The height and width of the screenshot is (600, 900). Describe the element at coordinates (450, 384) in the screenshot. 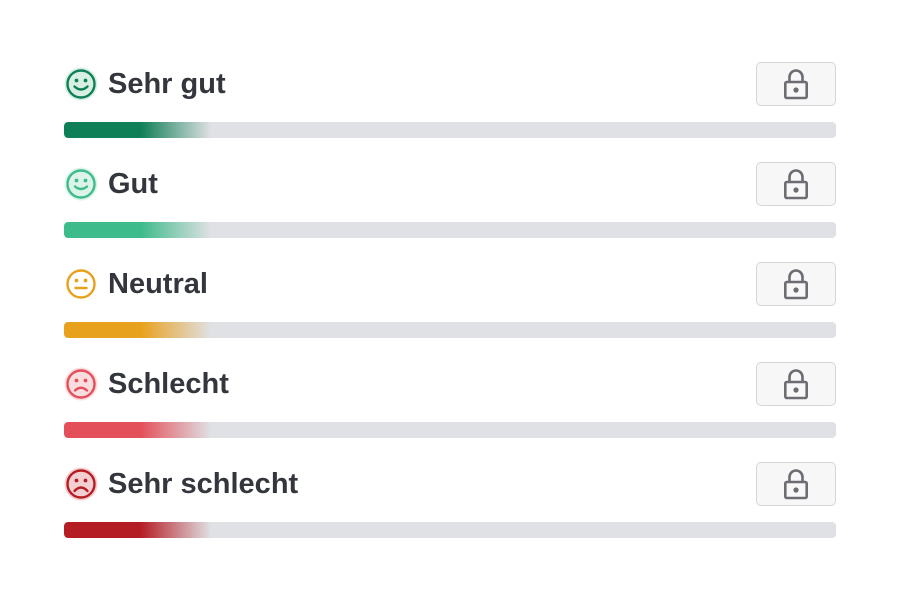

I see `rating-row-header: Schlecht` at that location.